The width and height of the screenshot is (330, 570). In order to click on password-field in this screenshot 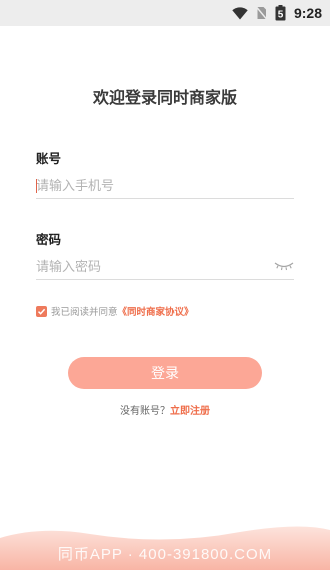, I will do `click(165, 268)`.